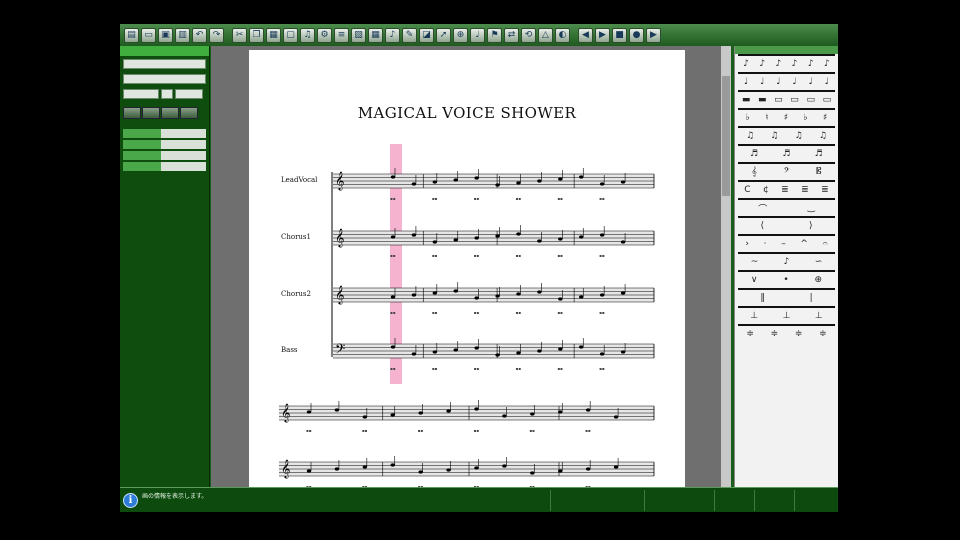 The height and width of the screenshot is (540, 960). I want to click on pointer-icon: ➚, so click(443, 35).